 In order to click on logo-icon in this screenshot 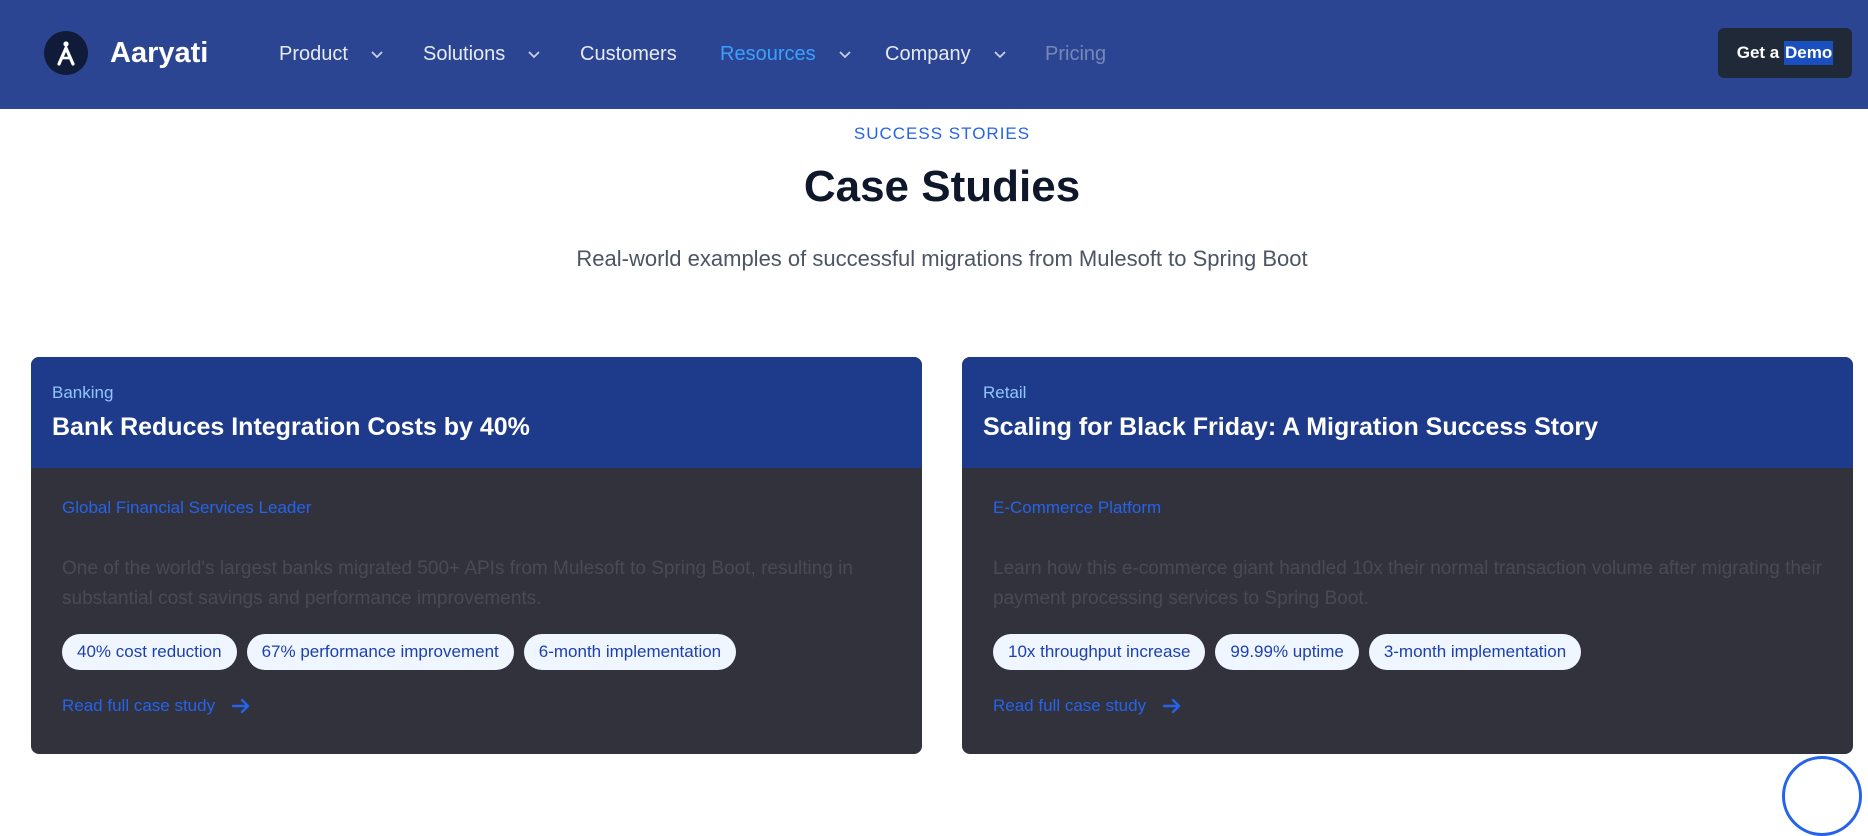, I will do `click(66, 53)`.